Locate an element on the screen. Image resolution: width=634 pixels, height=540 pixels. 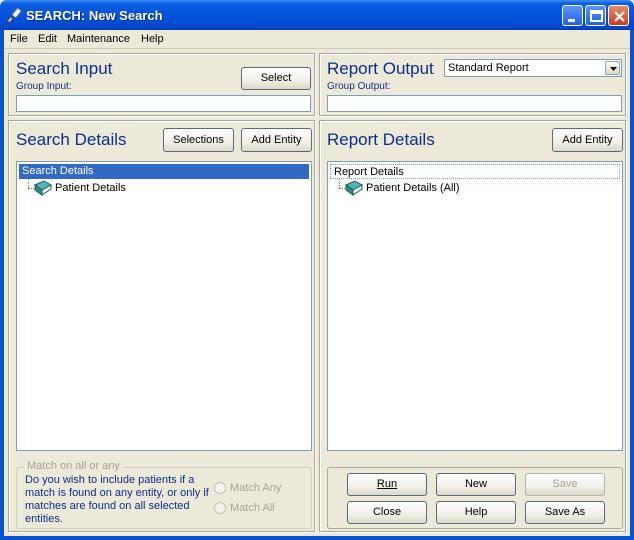
group-output-label: Group Output: is located at coordinates (359, 86).